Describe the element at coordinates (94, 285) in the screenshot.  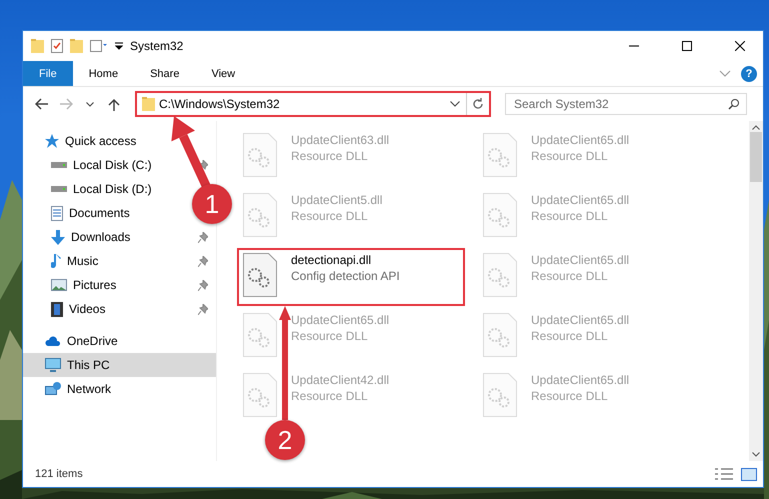
I see `nav-item-label: Pictures` at that location.